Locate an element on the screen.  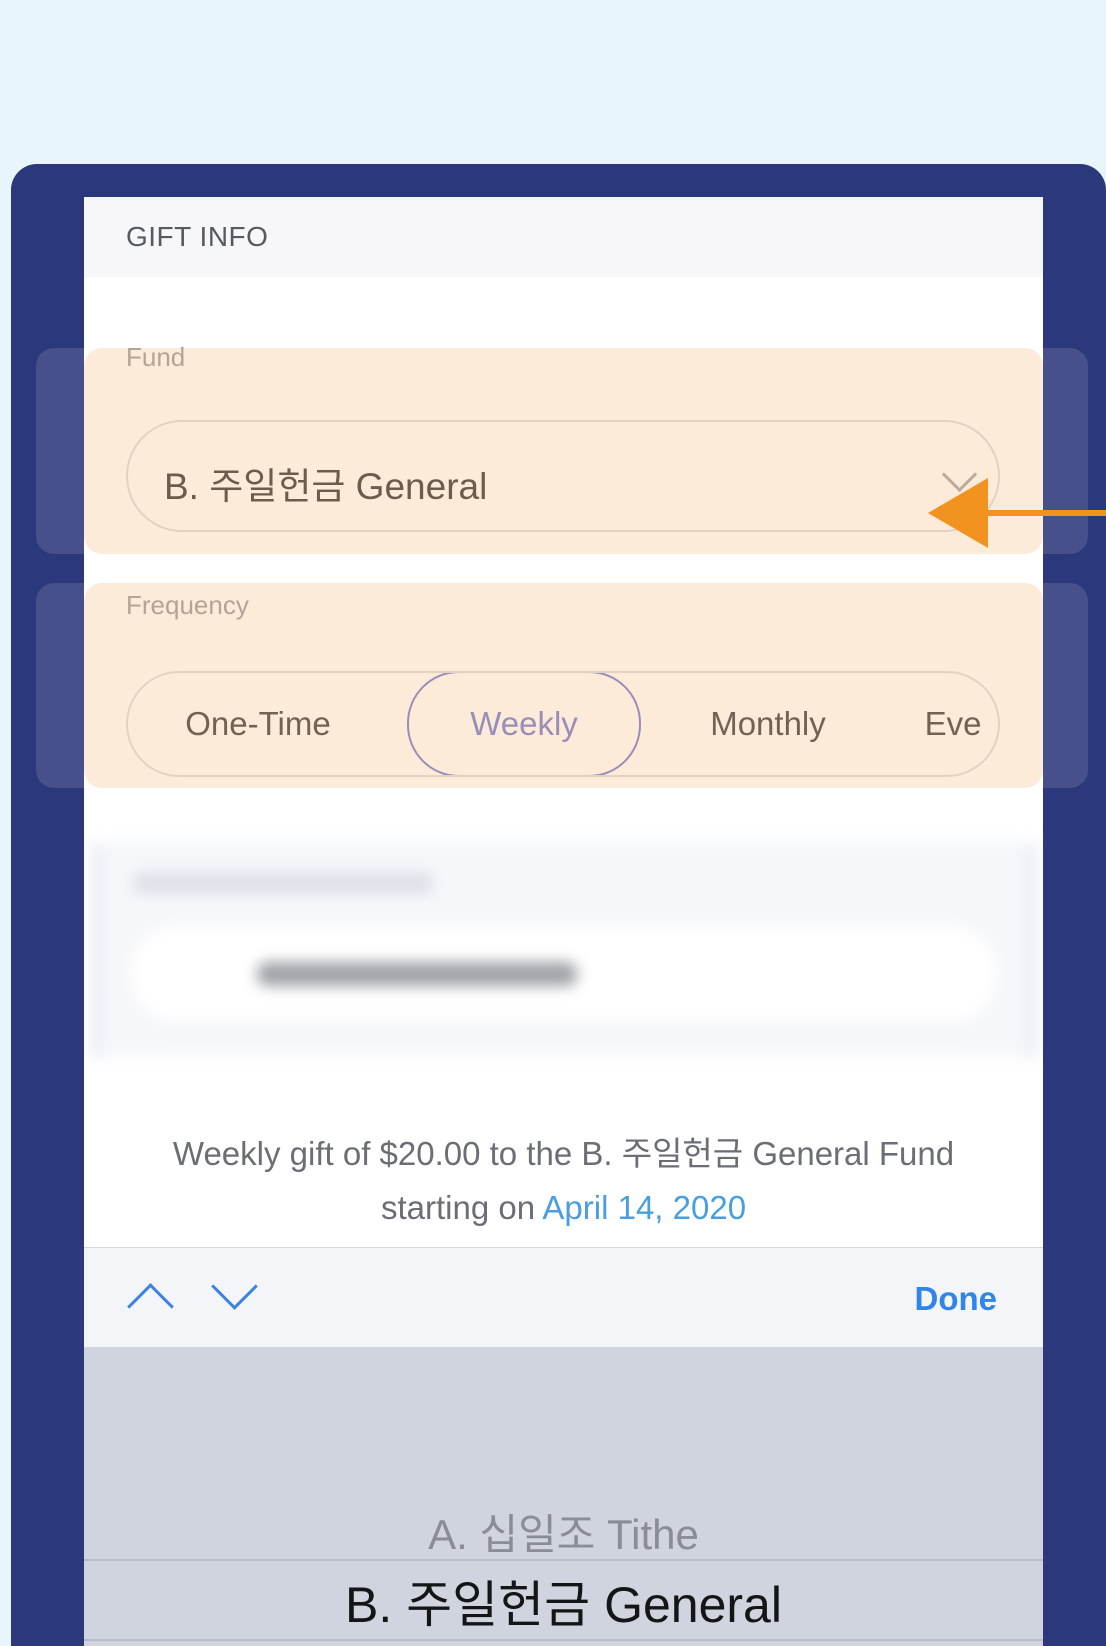
section-title: GIFT INFO is located at coordinates (197, 236).